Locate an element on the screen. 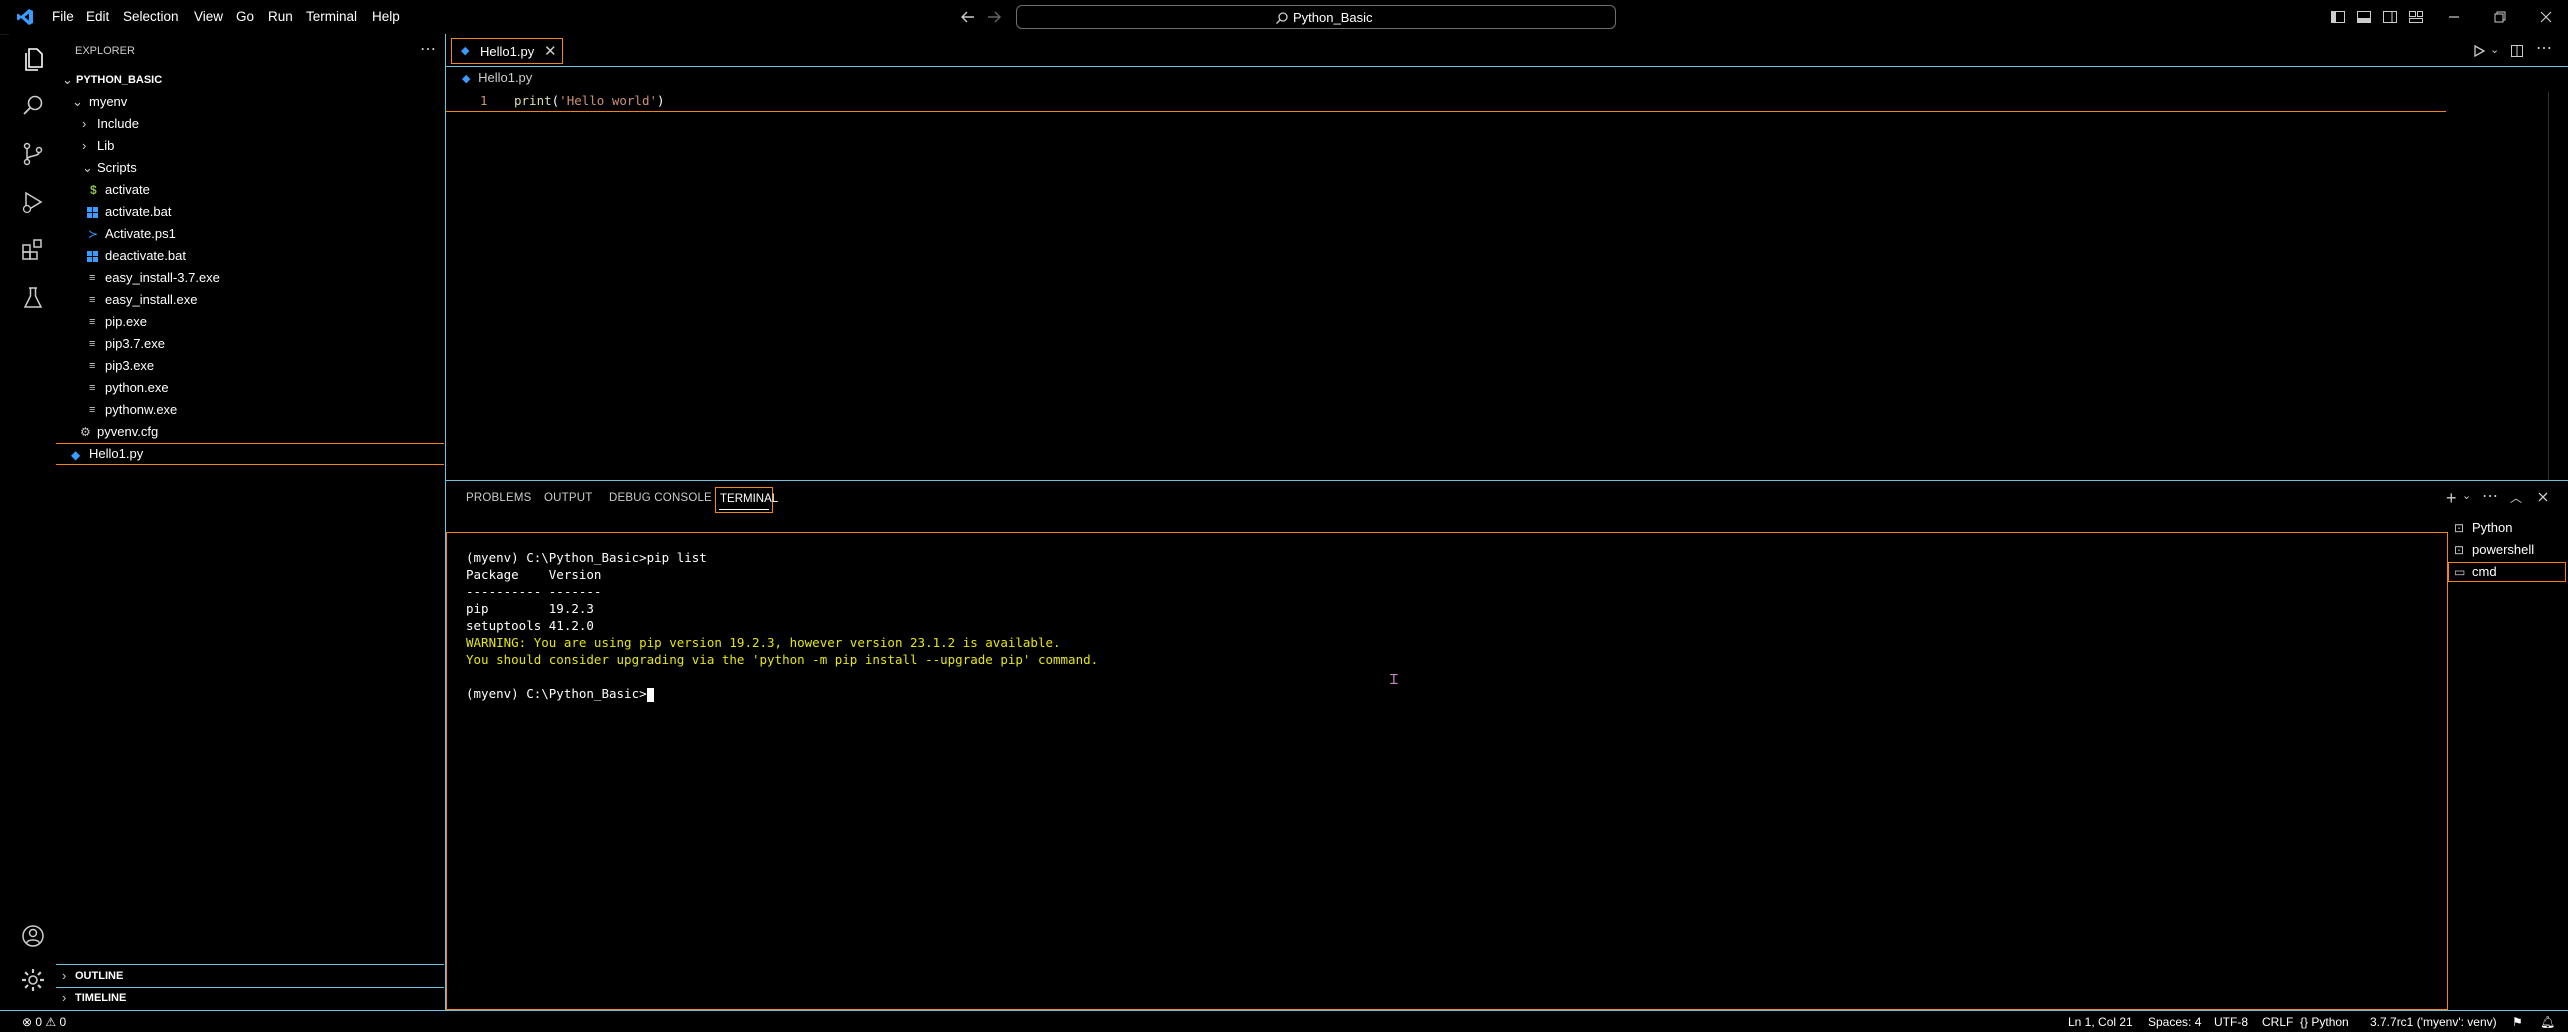  language-mode: {} Python is located at coordinates (2324, 1022).